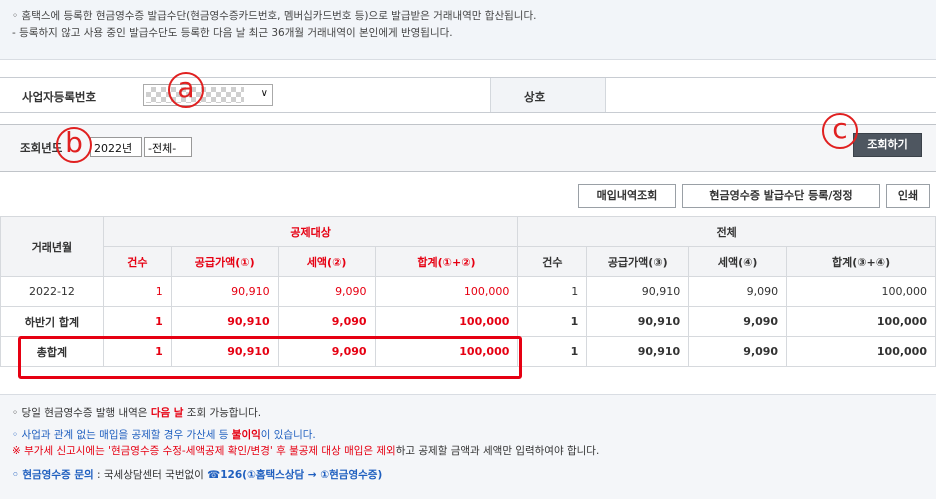 The height and width of the screenshot is (499, 936). I want to click on col-tax-4: 세액(④), so click(738, 261).